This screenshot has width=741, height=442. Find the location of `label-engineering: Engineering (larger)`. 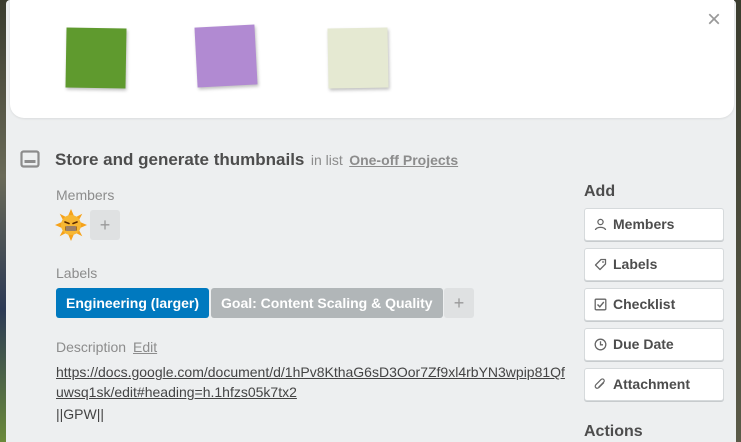

label-engineering: Engineering (larger) is located at coordinates (133, 303).